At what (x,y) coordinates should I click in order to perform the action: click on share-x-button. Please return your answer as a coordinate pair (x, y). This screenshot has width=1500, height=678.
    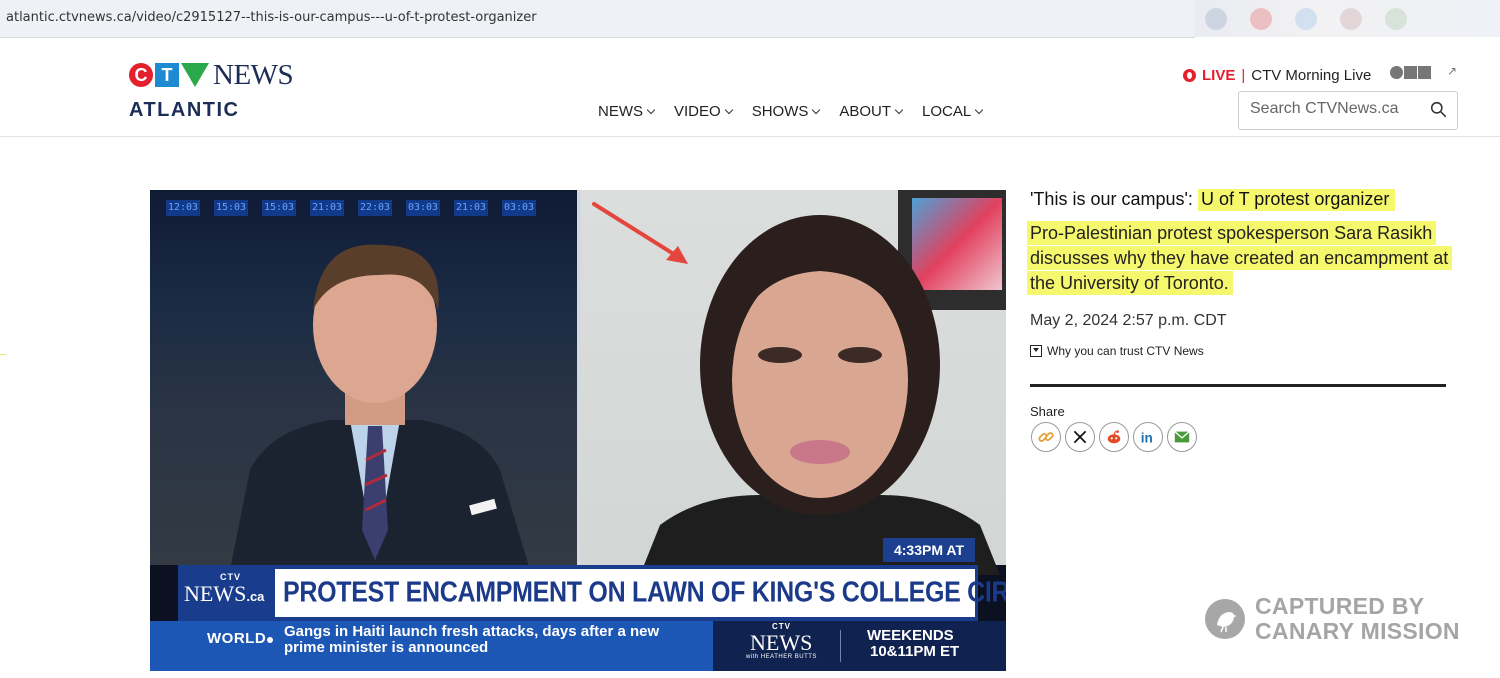
    Looking at the image, I should click on (1080, 437).